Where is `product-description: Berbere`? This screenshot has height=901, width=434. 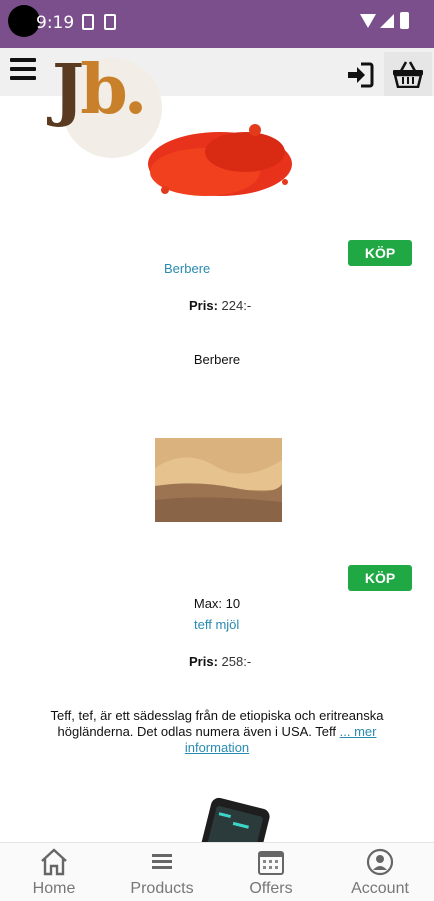 product-description: Berbere is located at coordinates (217, 359).